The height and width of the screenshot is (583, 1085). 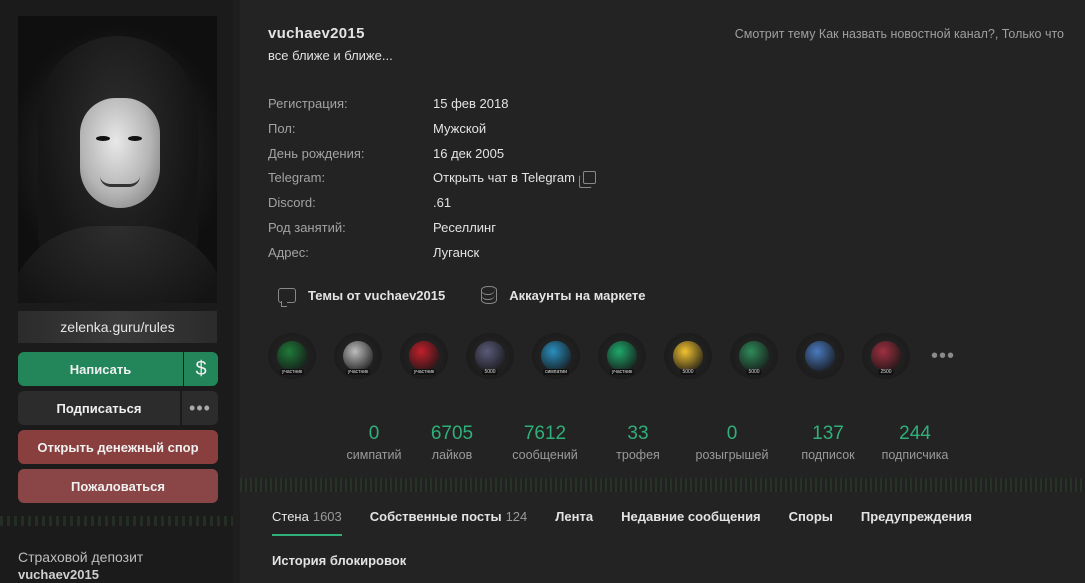 I want to click on counter-item: 7612 сообщений, so click(x=545, y=442).